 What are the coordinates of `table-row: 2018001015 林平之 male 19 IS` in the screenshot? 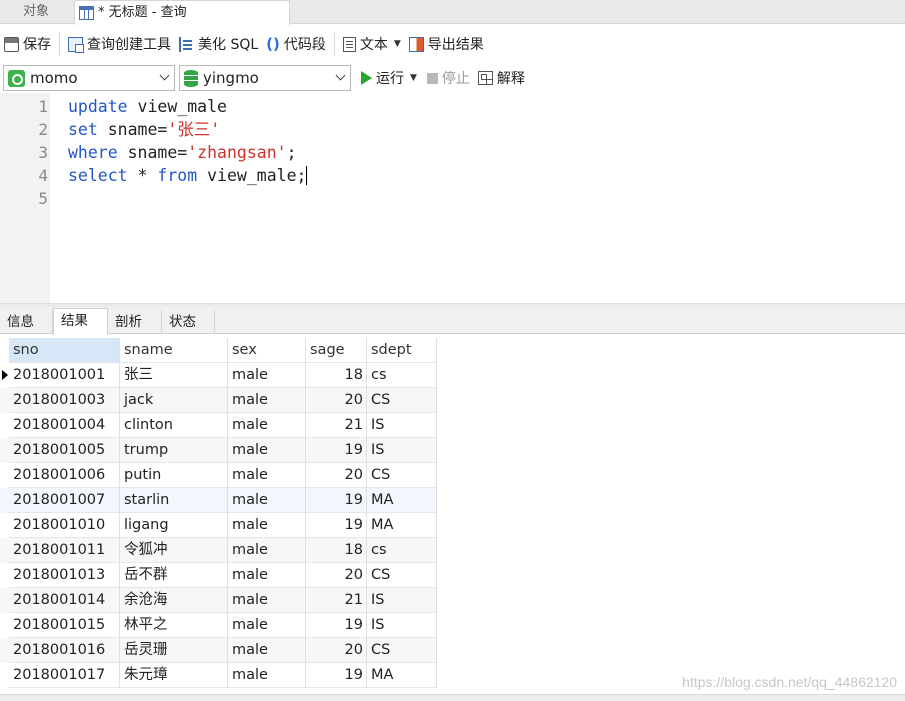 It's located at (218, 625).